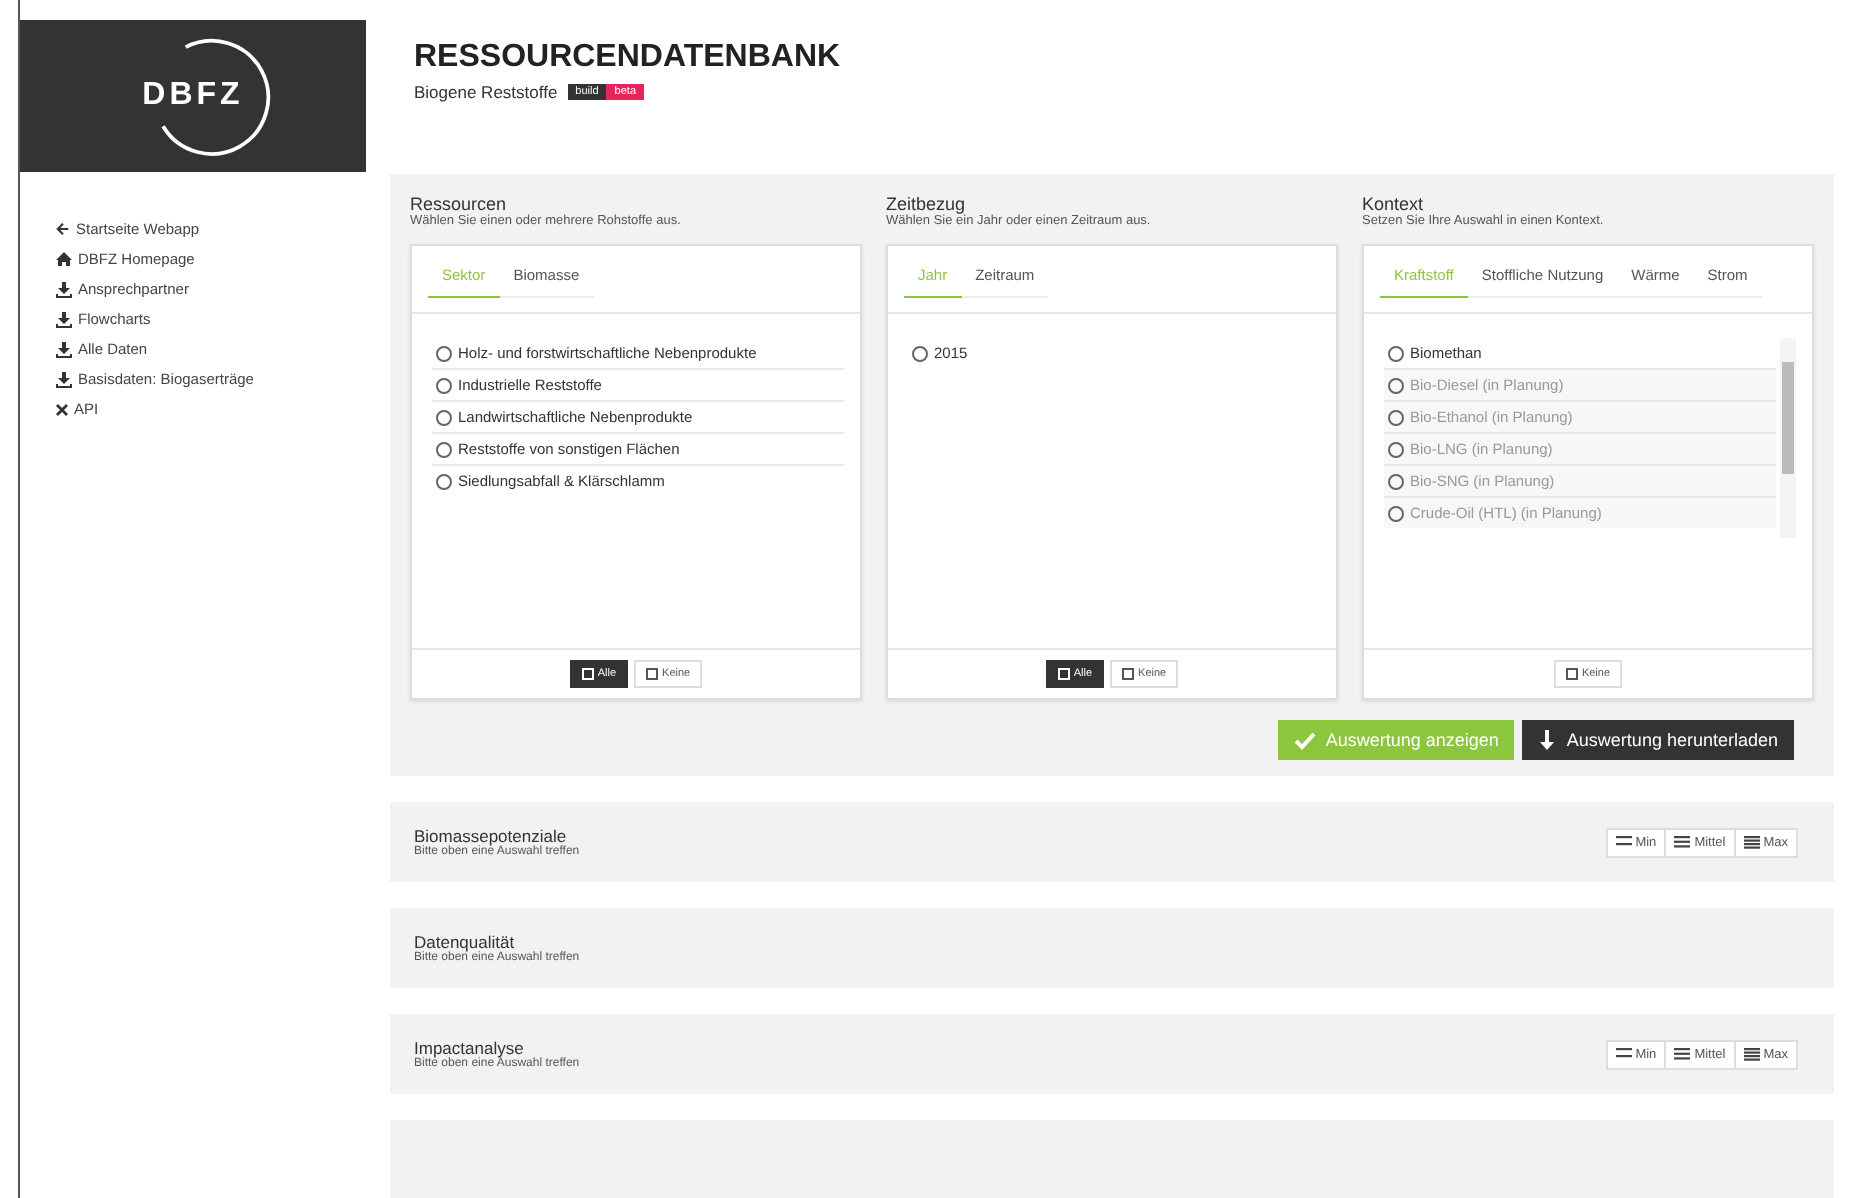 This screenshot has width=1870, height=1198. What do you see at coordinates (628, 58) in the screenshot?
I see `page-title: RESSOURCENDATENBANK` at bounding box center [628, 58].